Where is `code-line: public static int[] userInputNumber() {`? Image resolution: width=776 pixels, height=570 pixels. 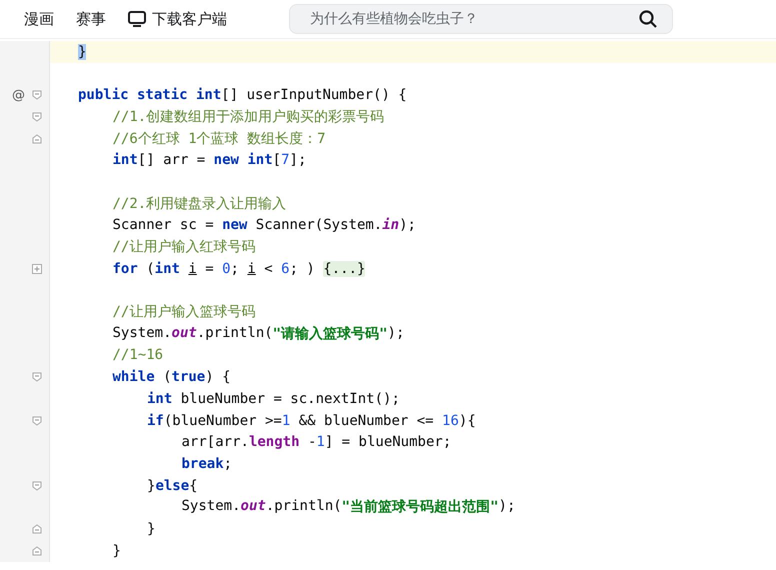
code-line: public static int[] userInputNumber() { is located at coordinates (242, 95).